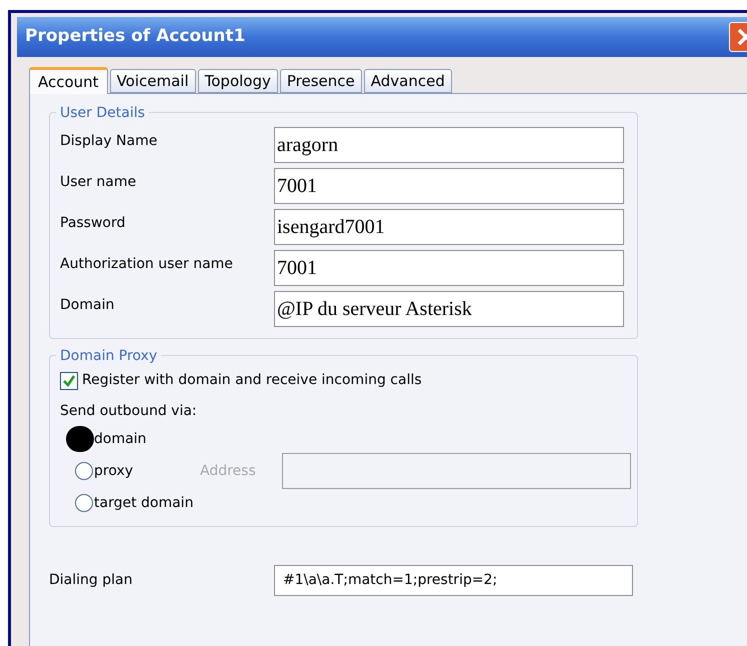 This screenshot has width=747, height=646. I want to click on field-label: Password, so click(93, 223).